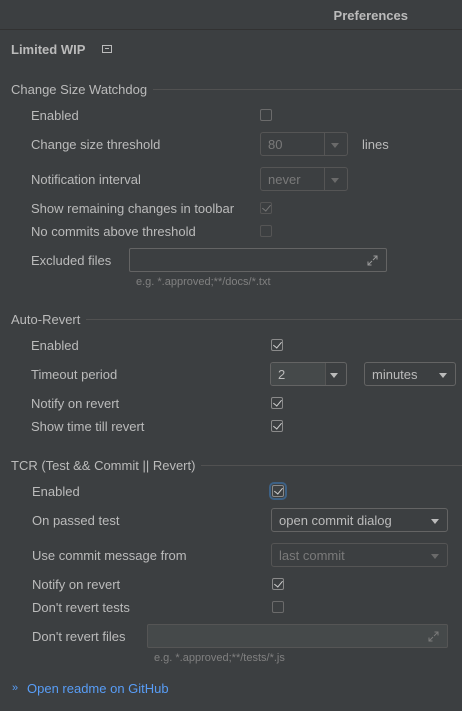 This screenshot has width=462, height=711. Describe the element at coordinates (113, 231) in the screenshot. I see `no-commits-label: No commits above threshold` at that location.